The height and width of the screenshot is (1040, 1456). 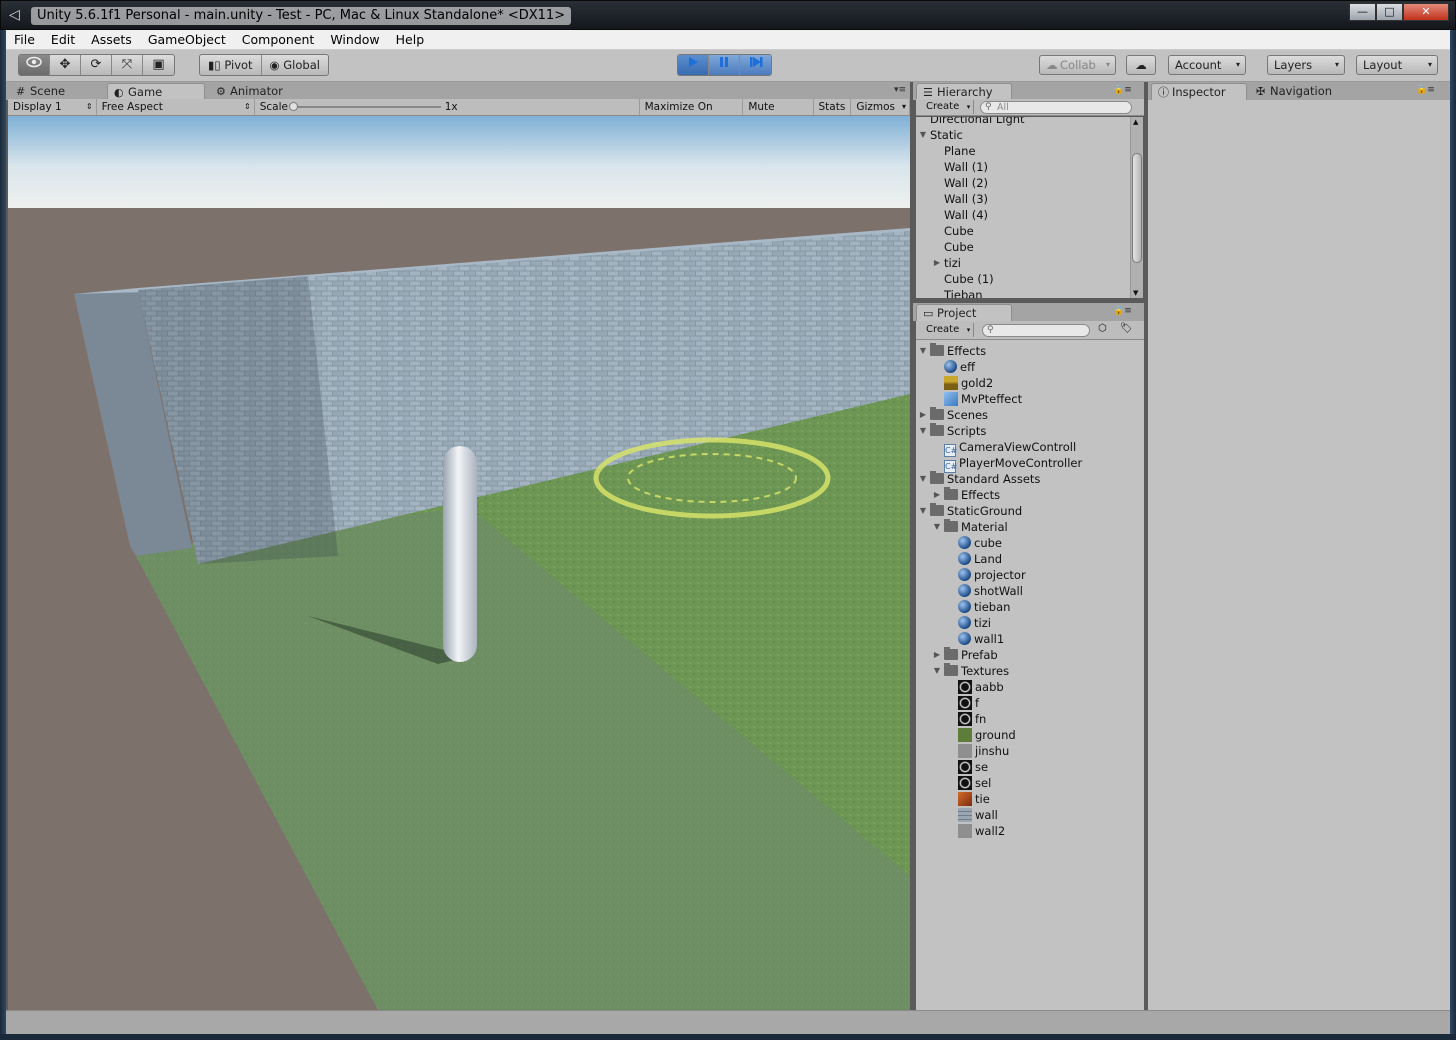 What do you see at coordinates (96, 65) in the screenshot?
I see `rotate-tool-icon: ⟳` at bounding box center [96, 65].